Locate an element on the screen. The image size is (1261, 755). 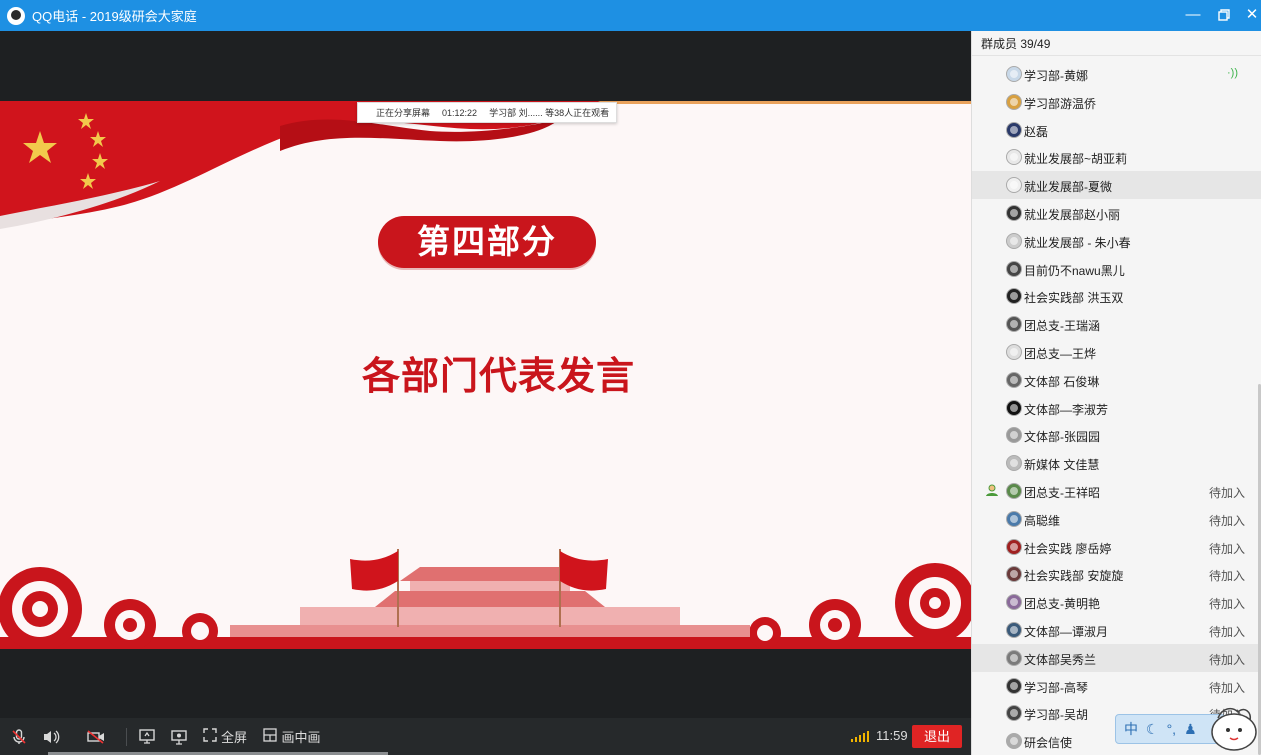
camera-off-icon is located at coordinates (96, 736).